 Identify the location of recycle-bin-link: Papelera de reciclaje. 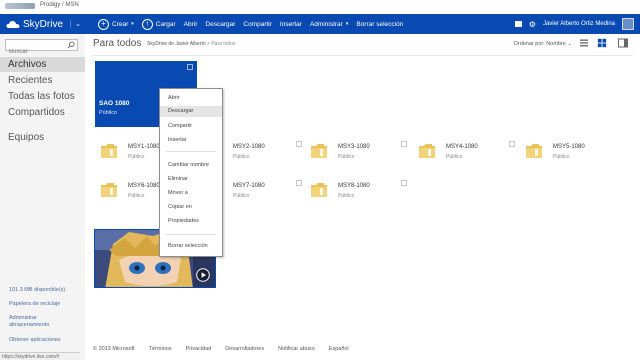
(34, 304).